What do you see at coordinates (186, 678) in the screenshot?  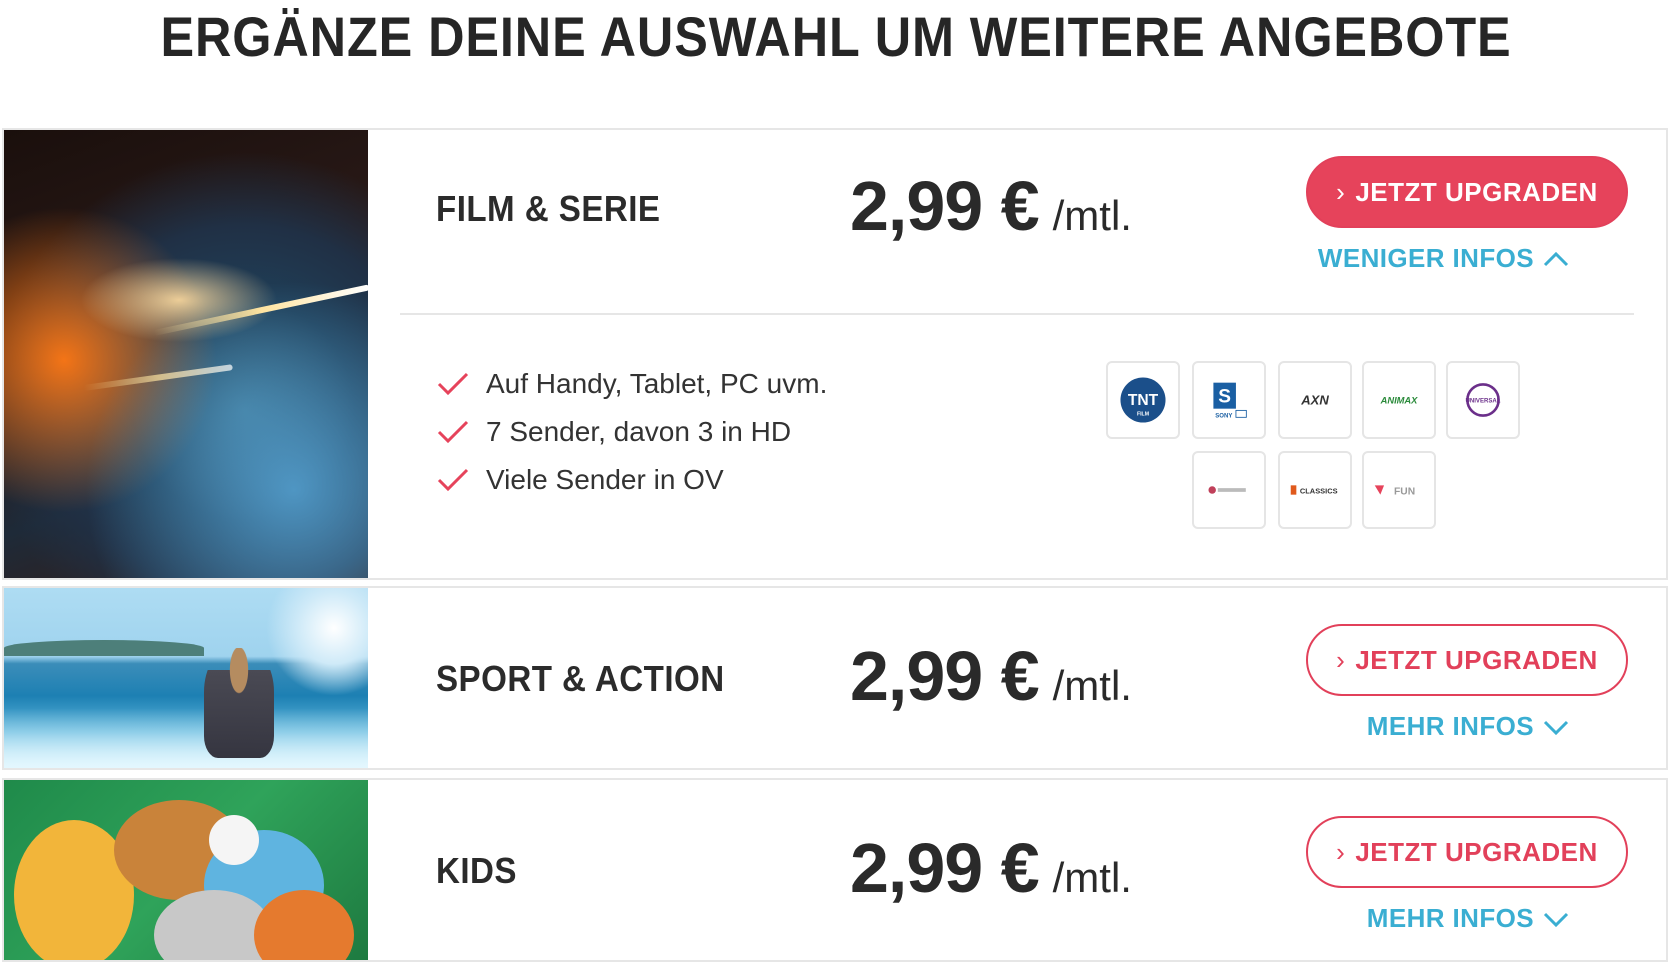 I see `offer-image-sport-action` at bounding box center [186, 678].